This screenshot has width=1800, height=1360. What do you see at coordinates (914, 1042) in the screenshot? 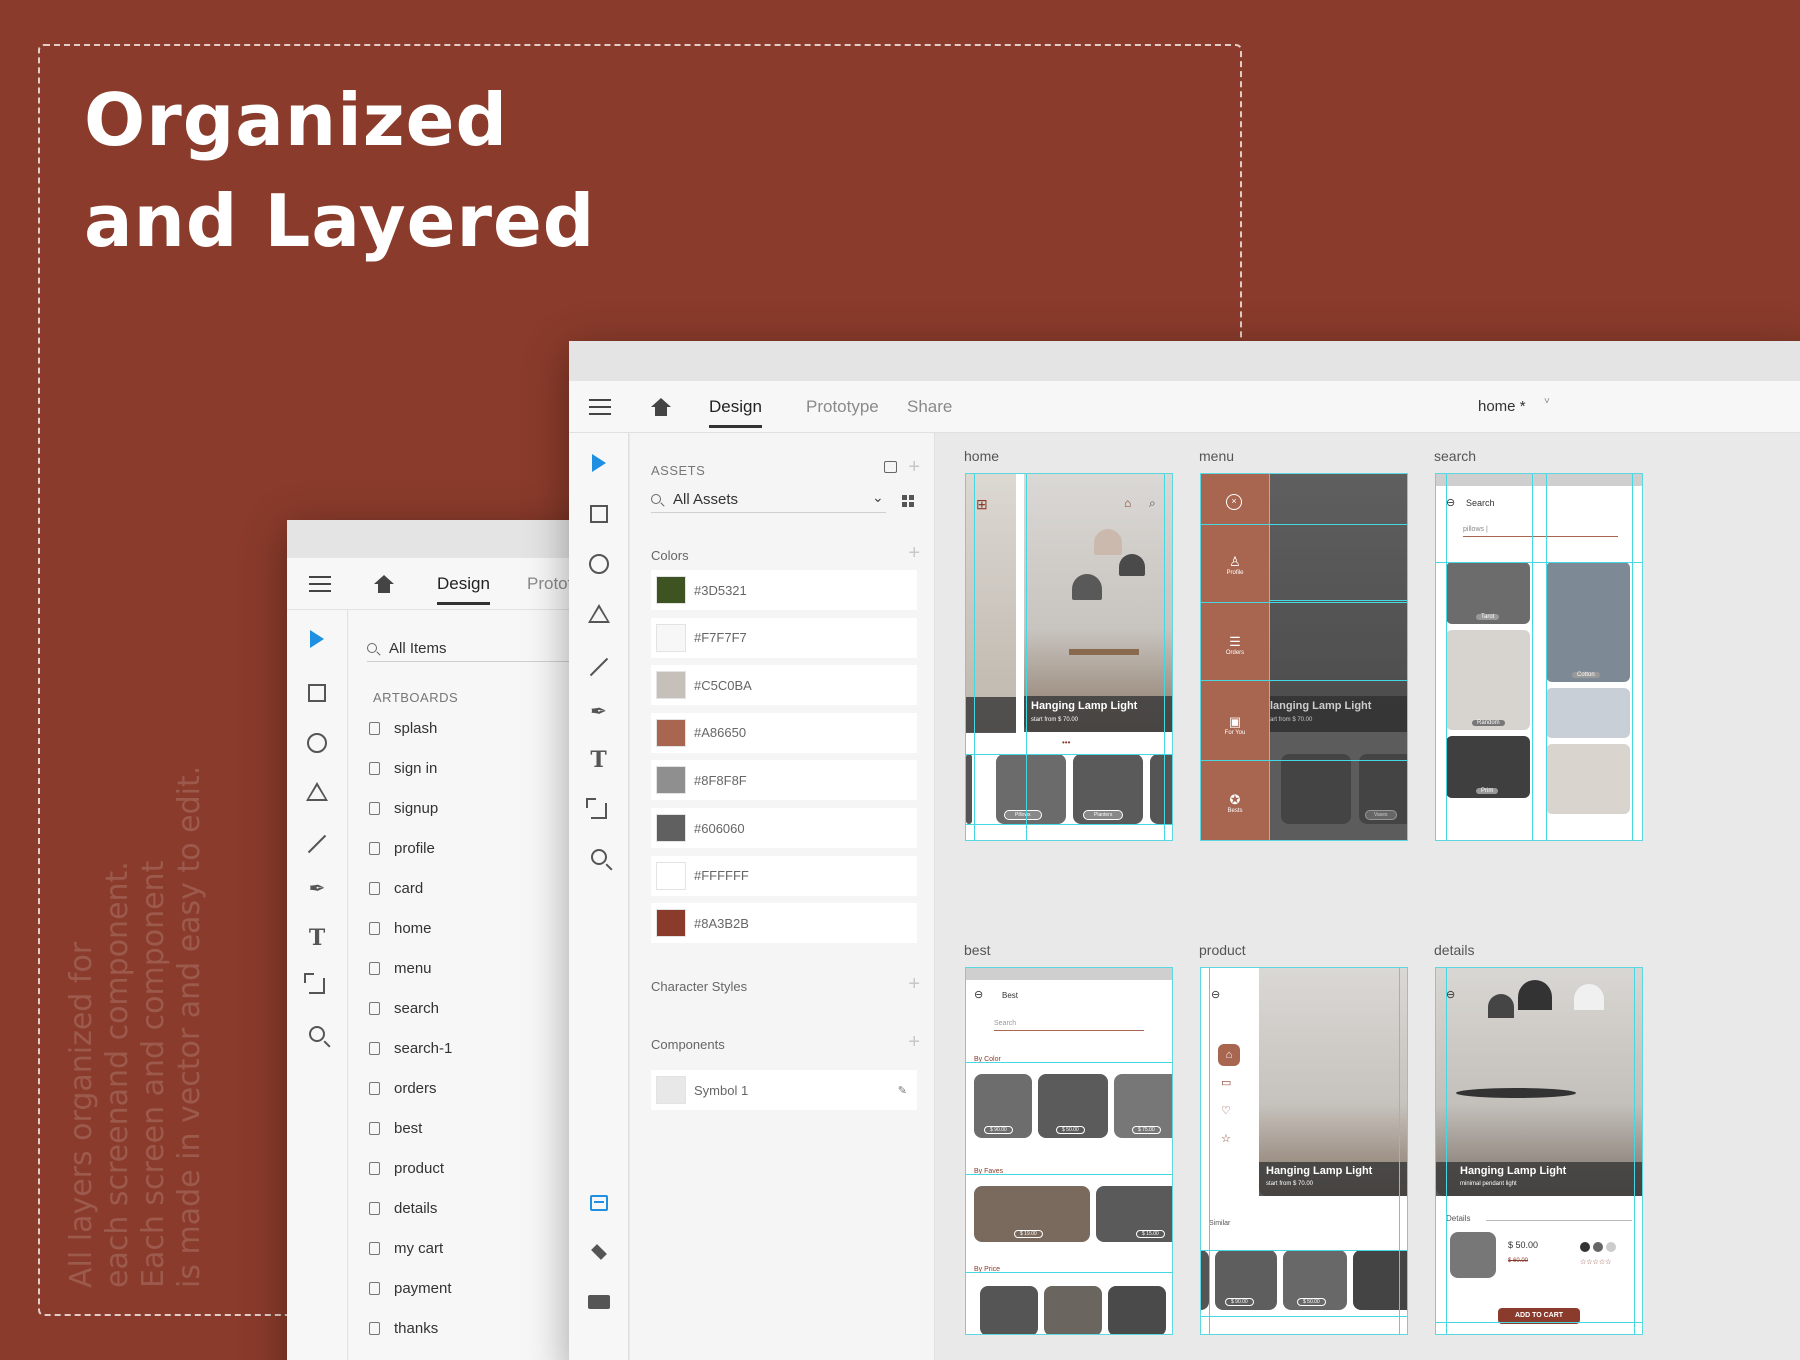
I see `add-component-icon: +` at bounding box center [914, 1042].